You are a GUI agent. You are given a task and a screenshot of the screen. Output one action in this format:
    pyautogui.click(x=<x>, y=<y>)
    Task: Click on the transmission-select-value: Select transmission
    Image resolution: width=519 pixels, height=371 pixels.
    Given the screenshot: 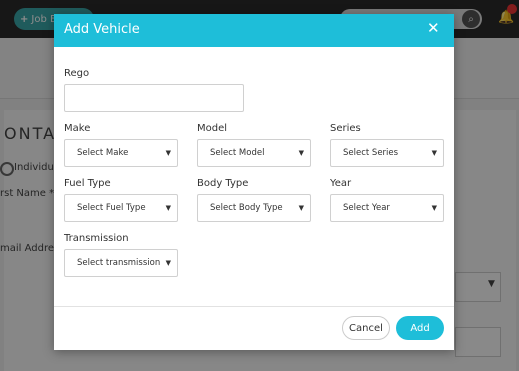 What is the action you would take?
    pyautogui.click(x=119, y=263)
    